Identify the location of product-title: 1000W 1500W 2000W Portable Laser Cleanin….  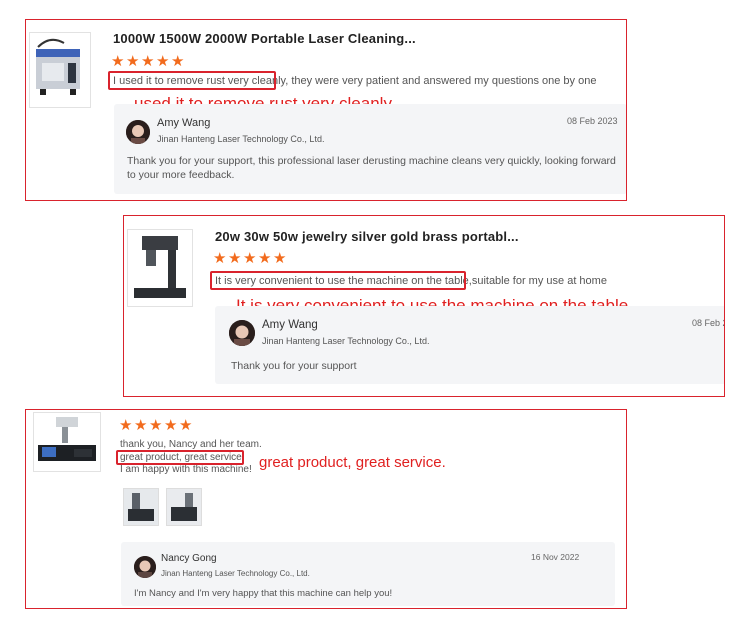
(264, 38).